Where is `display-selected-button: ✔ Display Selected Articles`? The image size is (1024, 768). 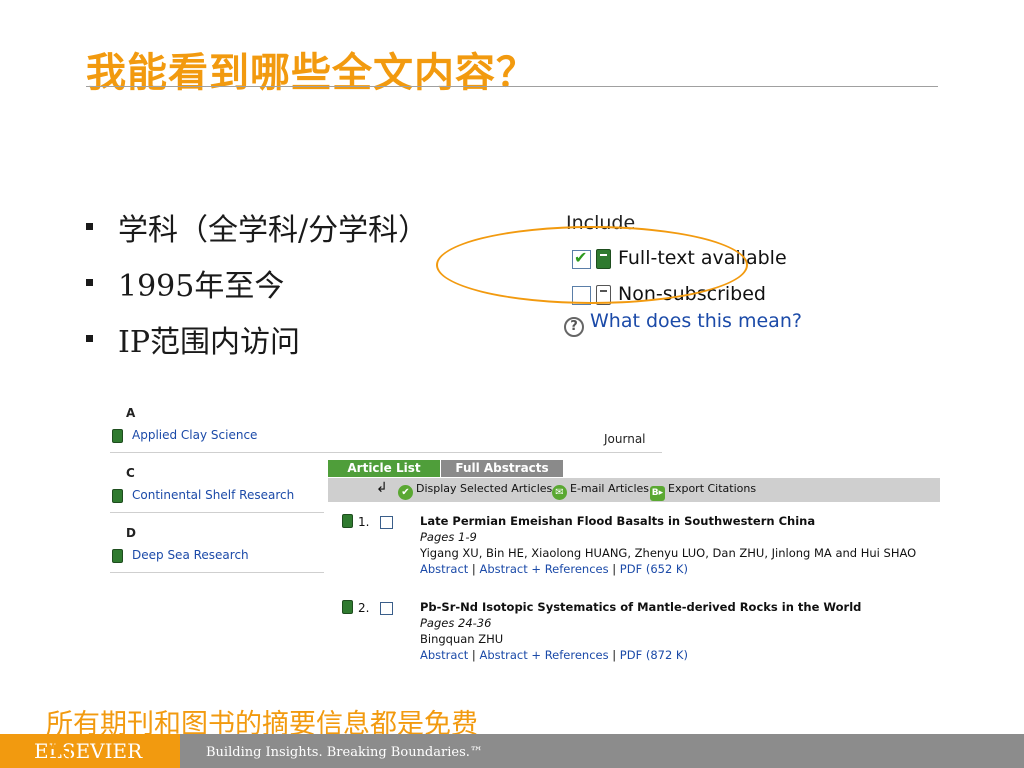
display-selected-button: ✔ Display Selected Articles is located at coordinates (475, 491).